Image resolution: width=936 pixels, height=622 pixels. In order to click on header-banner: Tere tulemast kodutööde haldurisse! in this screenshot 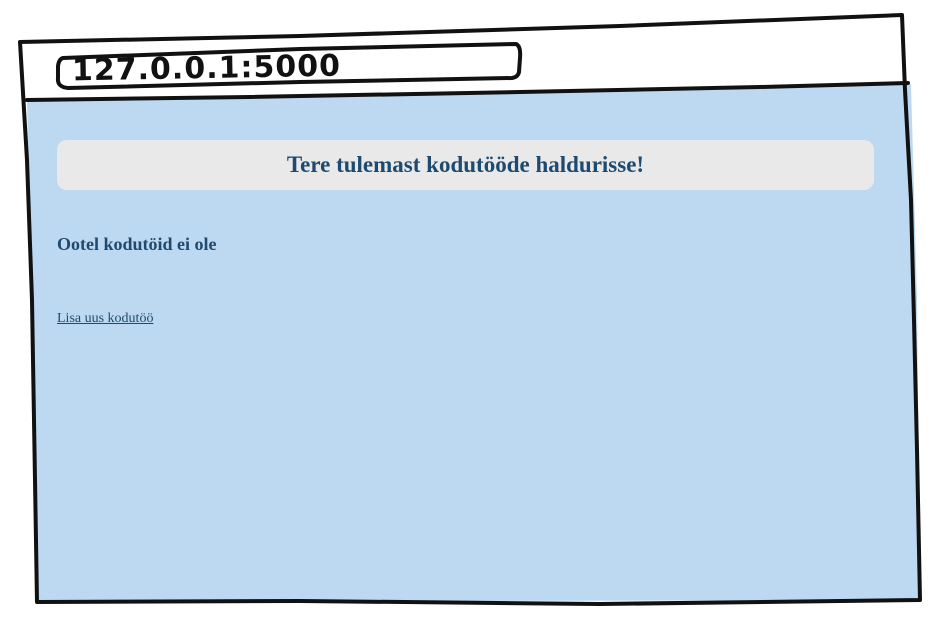, I will do `click(465, 165)`.